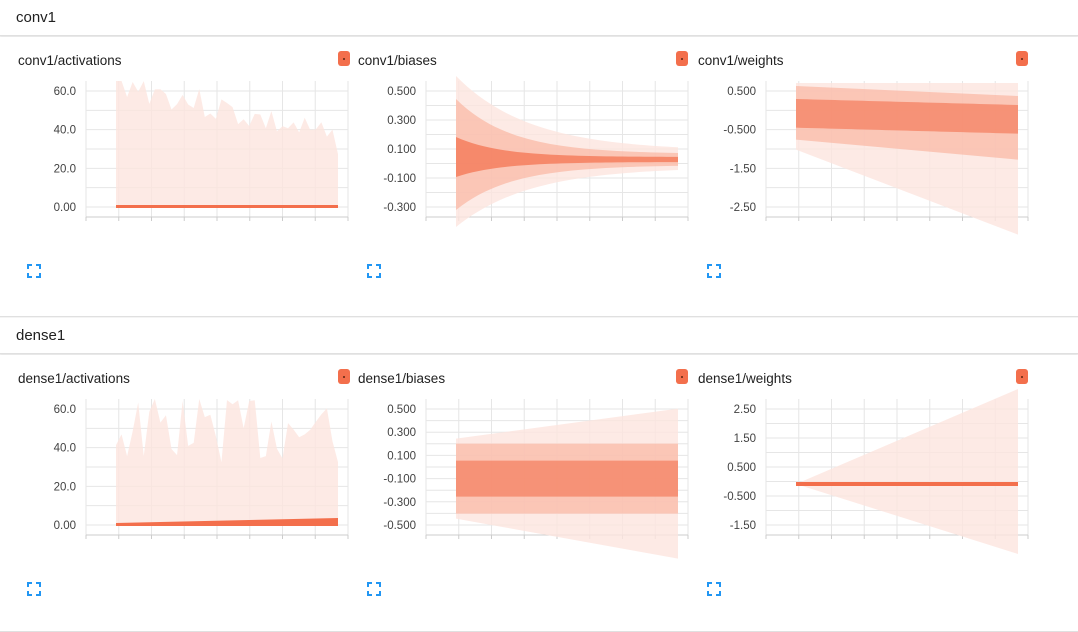  Describe the element at coordinates (745, 439) in the screenshot. I see `y-tick-label: 1.50` at that location.